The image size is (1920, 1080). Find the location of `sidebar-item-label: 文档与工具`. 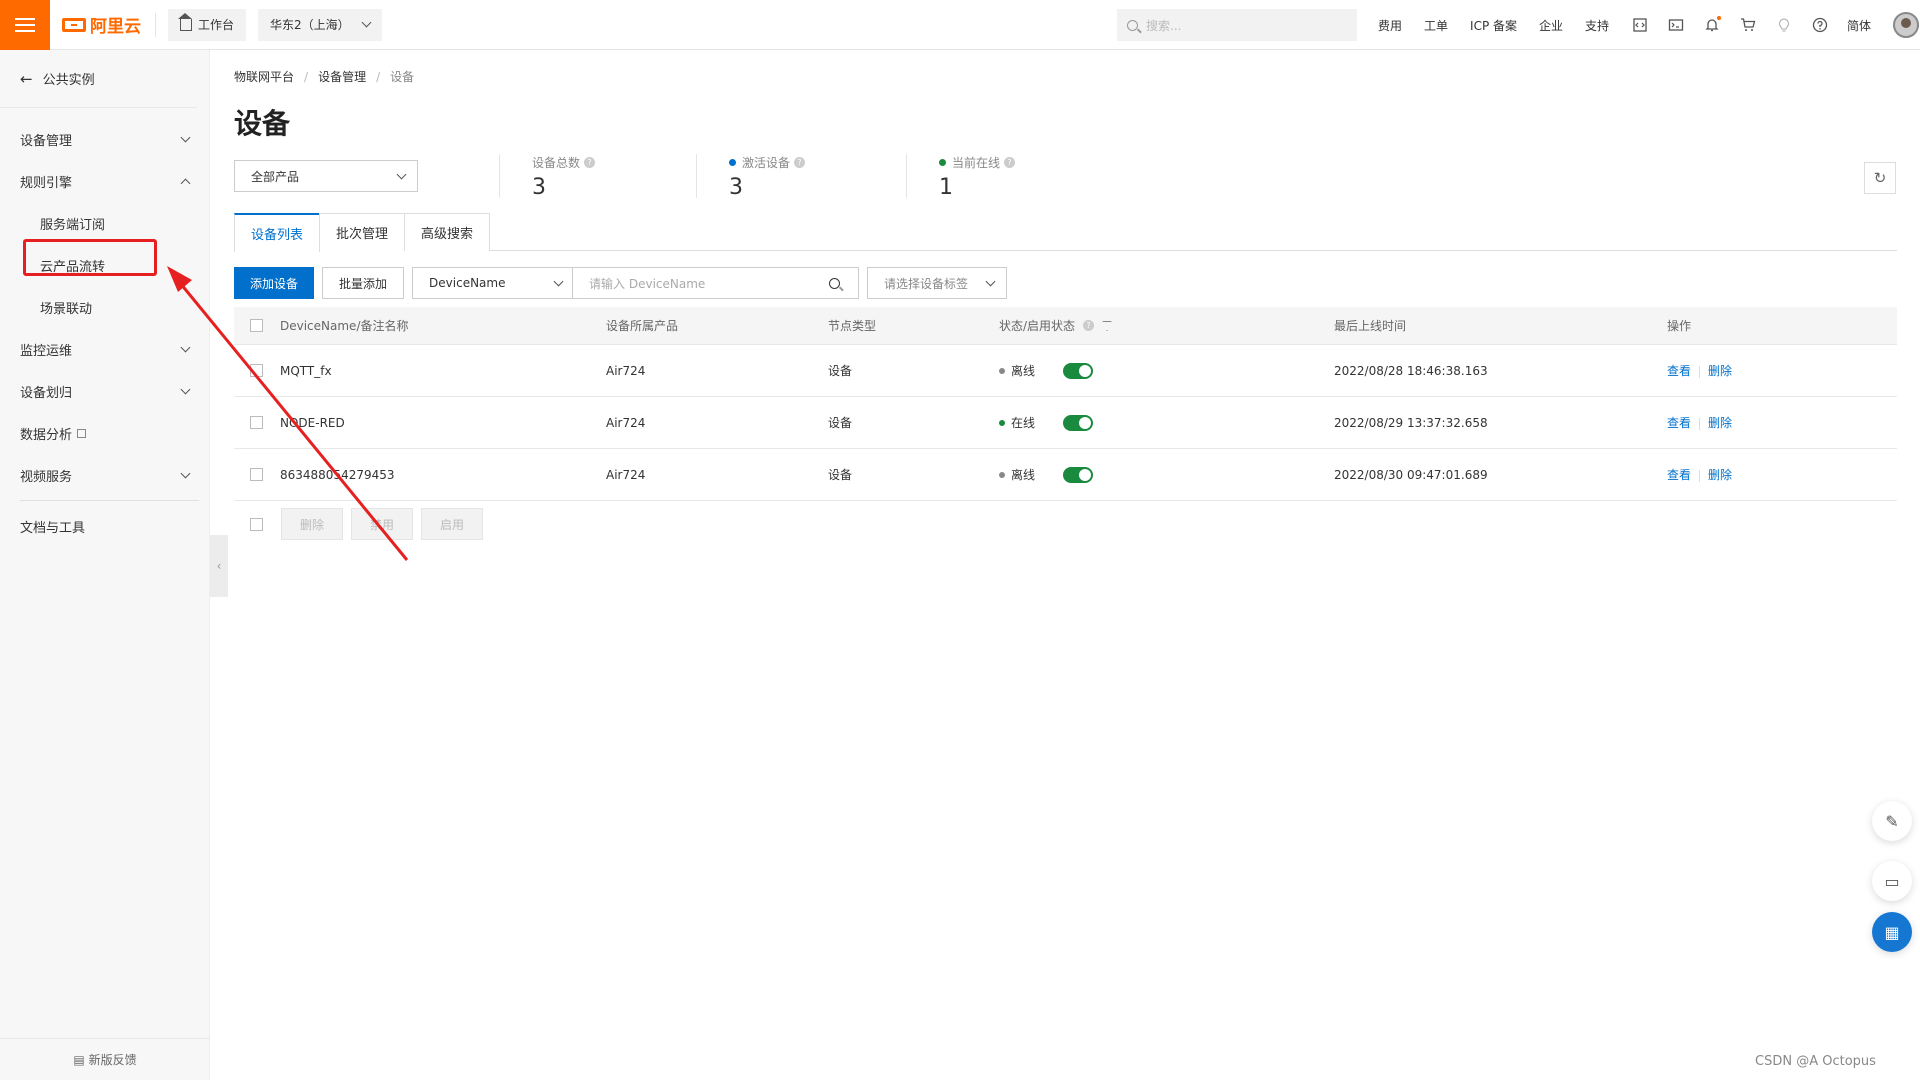

sidebar-item-label: 文档与工具 is located at coordinates (53, 528).